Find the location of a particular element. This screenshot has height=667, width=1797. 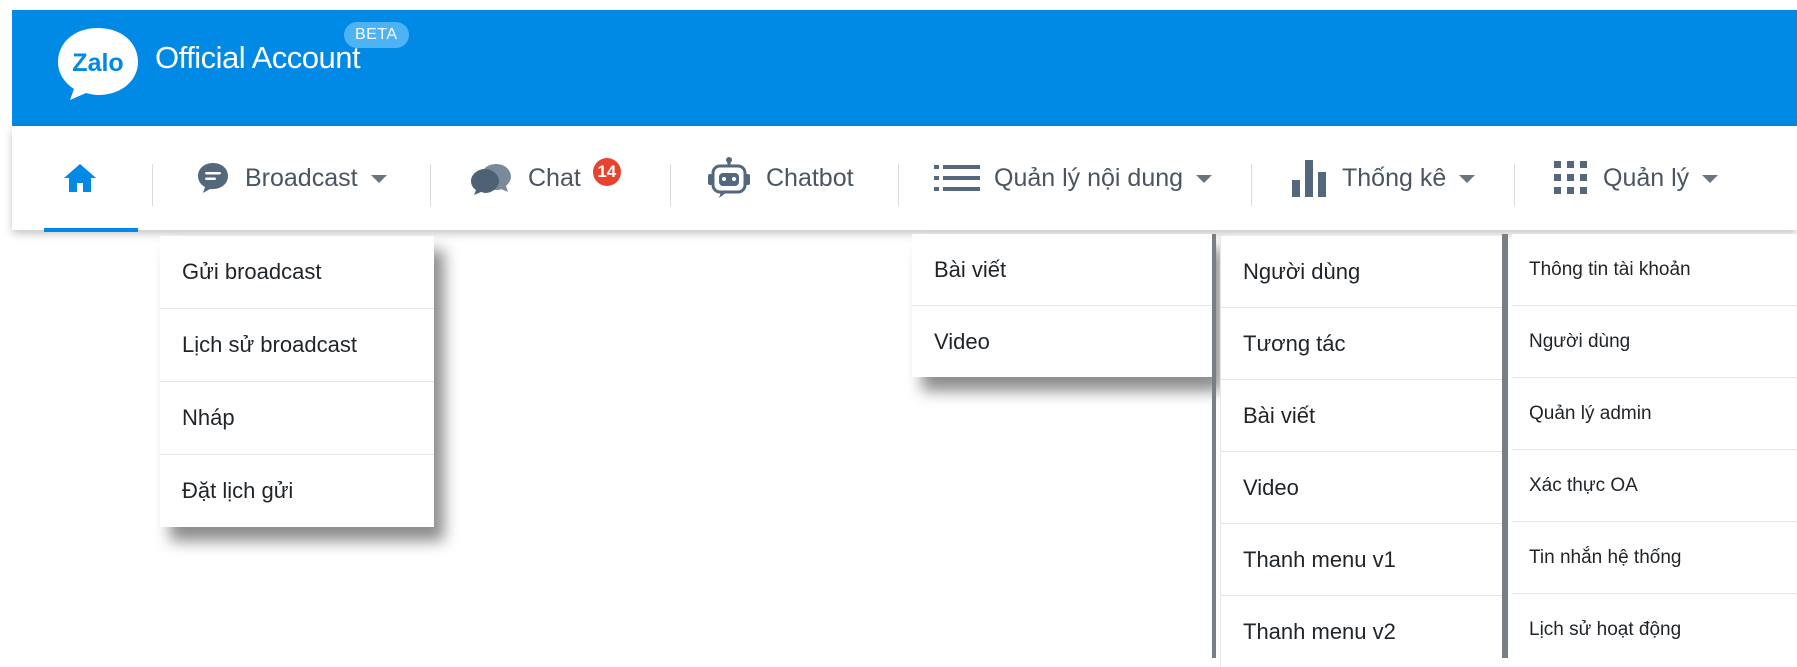

nav-thong-ke-label: Thống kê is located at coordinates (1394, 177).